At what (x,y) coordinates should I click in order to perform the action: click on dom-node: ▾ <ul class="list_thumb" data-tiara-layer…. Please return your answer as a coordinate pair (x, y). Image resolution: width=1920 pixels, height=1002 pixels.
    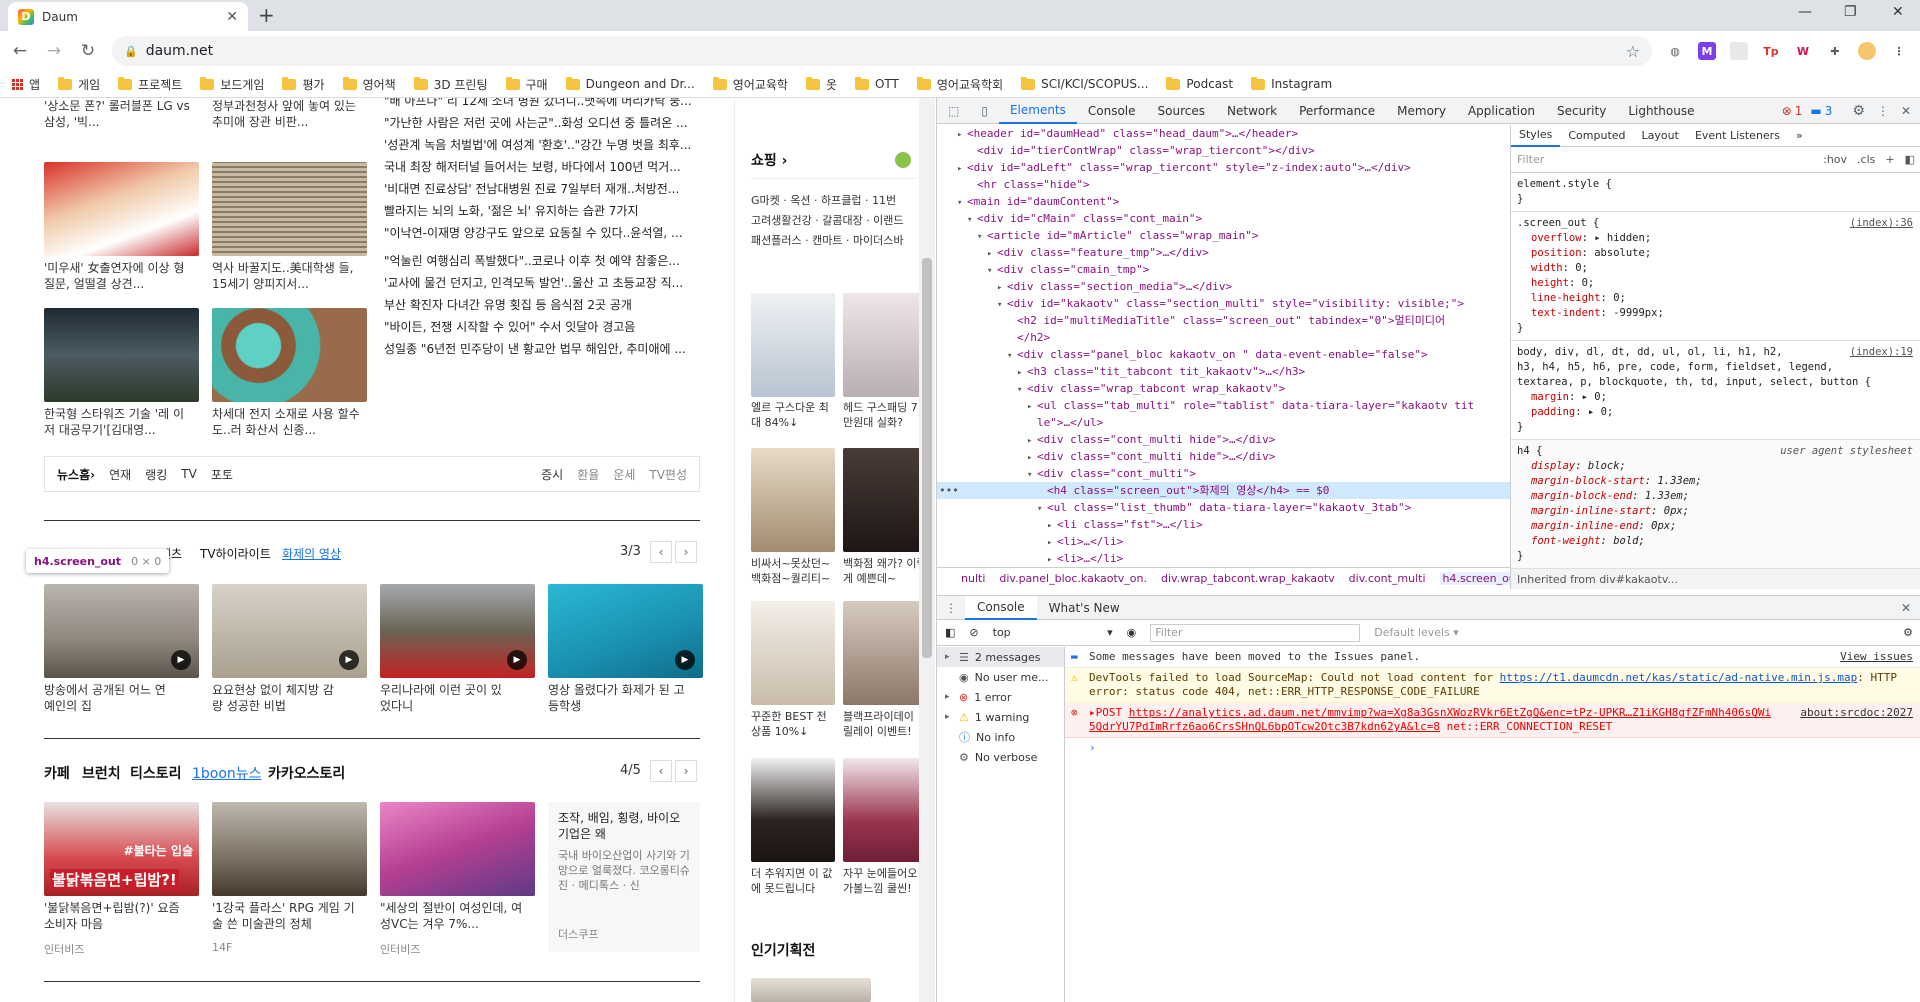
    Looking at the image, I should click on (1223, 507).